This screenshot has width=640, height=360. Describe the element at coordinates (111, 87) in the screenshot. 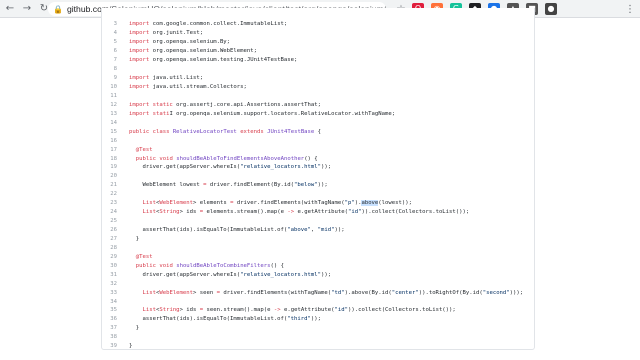

I see `line-number: 10` at that location.